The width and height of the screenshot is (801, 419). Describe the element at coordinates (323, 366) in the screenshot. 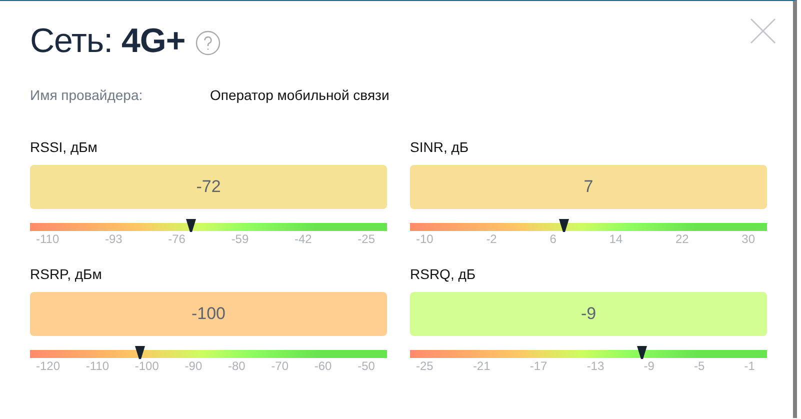

I see `scale-tick: -60` at that location.